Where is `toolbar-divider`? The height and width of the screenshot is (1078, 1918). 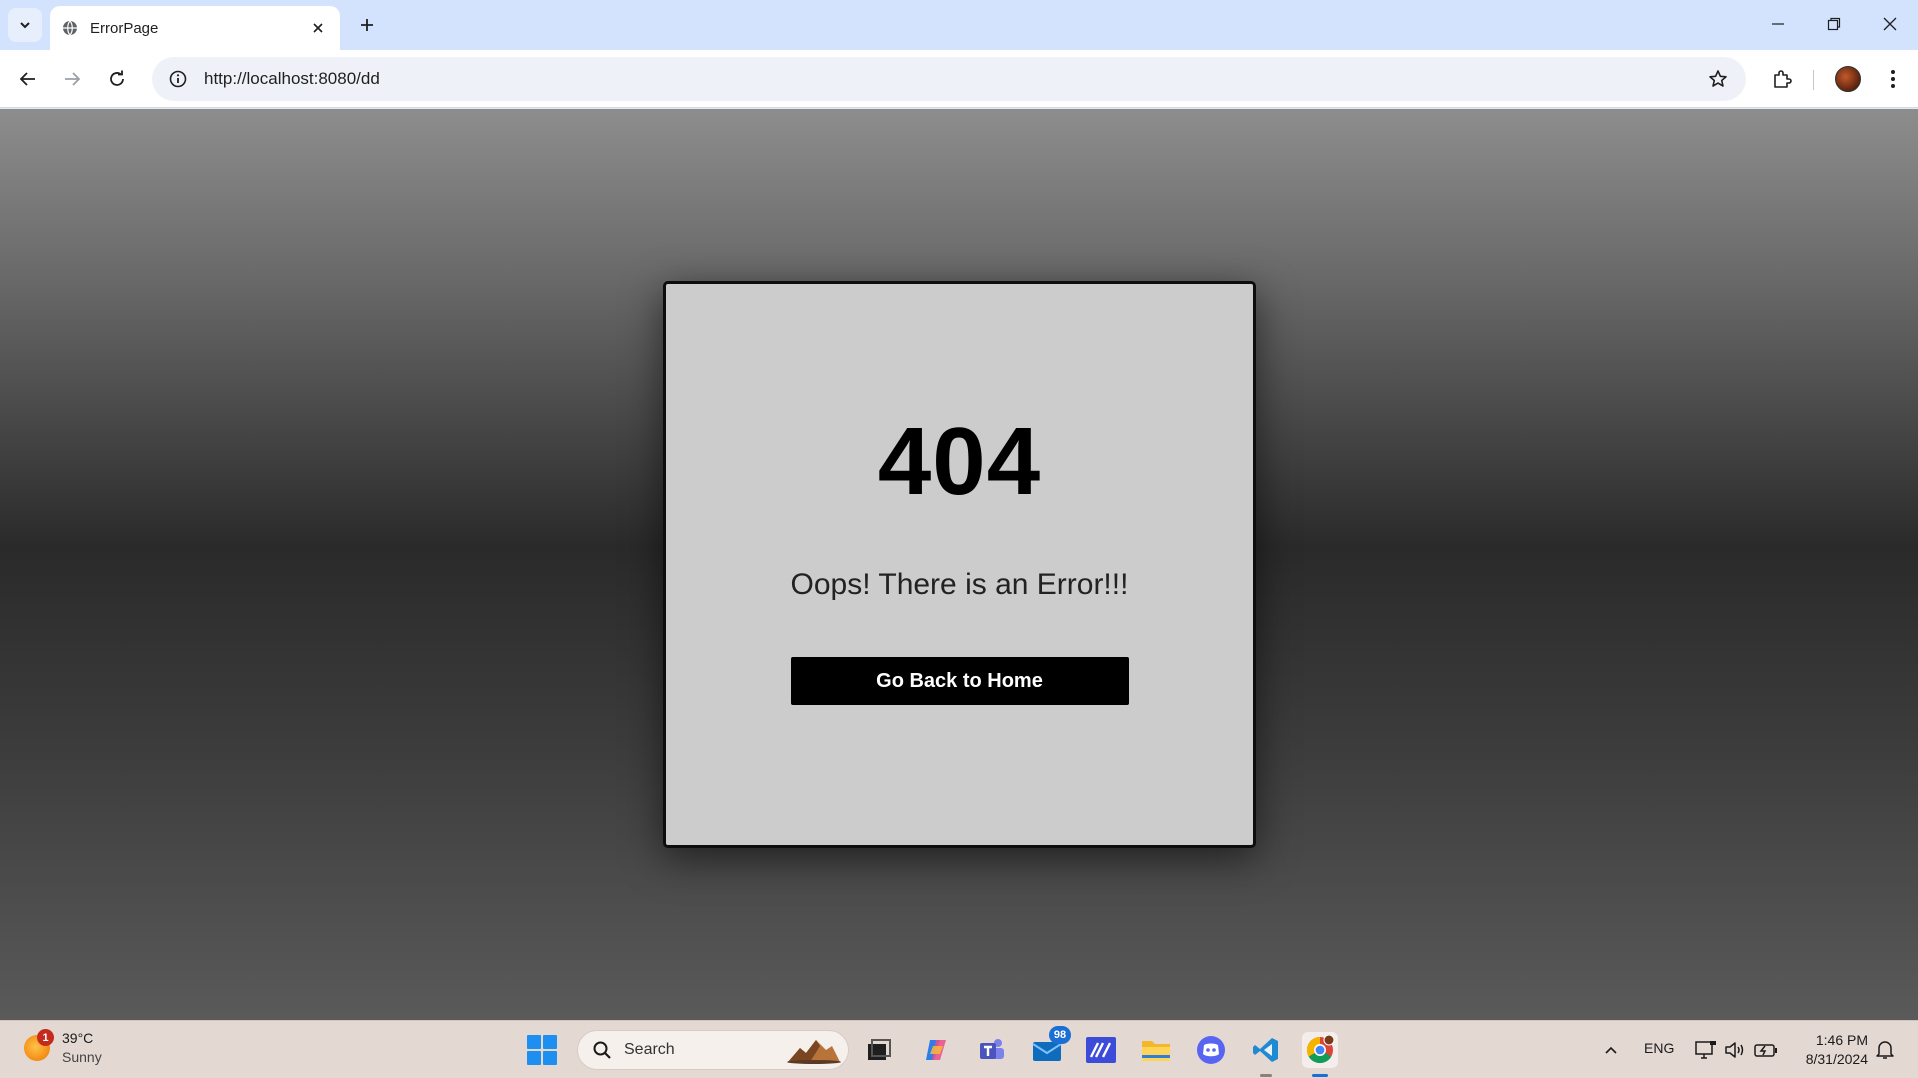 toolbar-divider is located at coordinates (1813, 80).